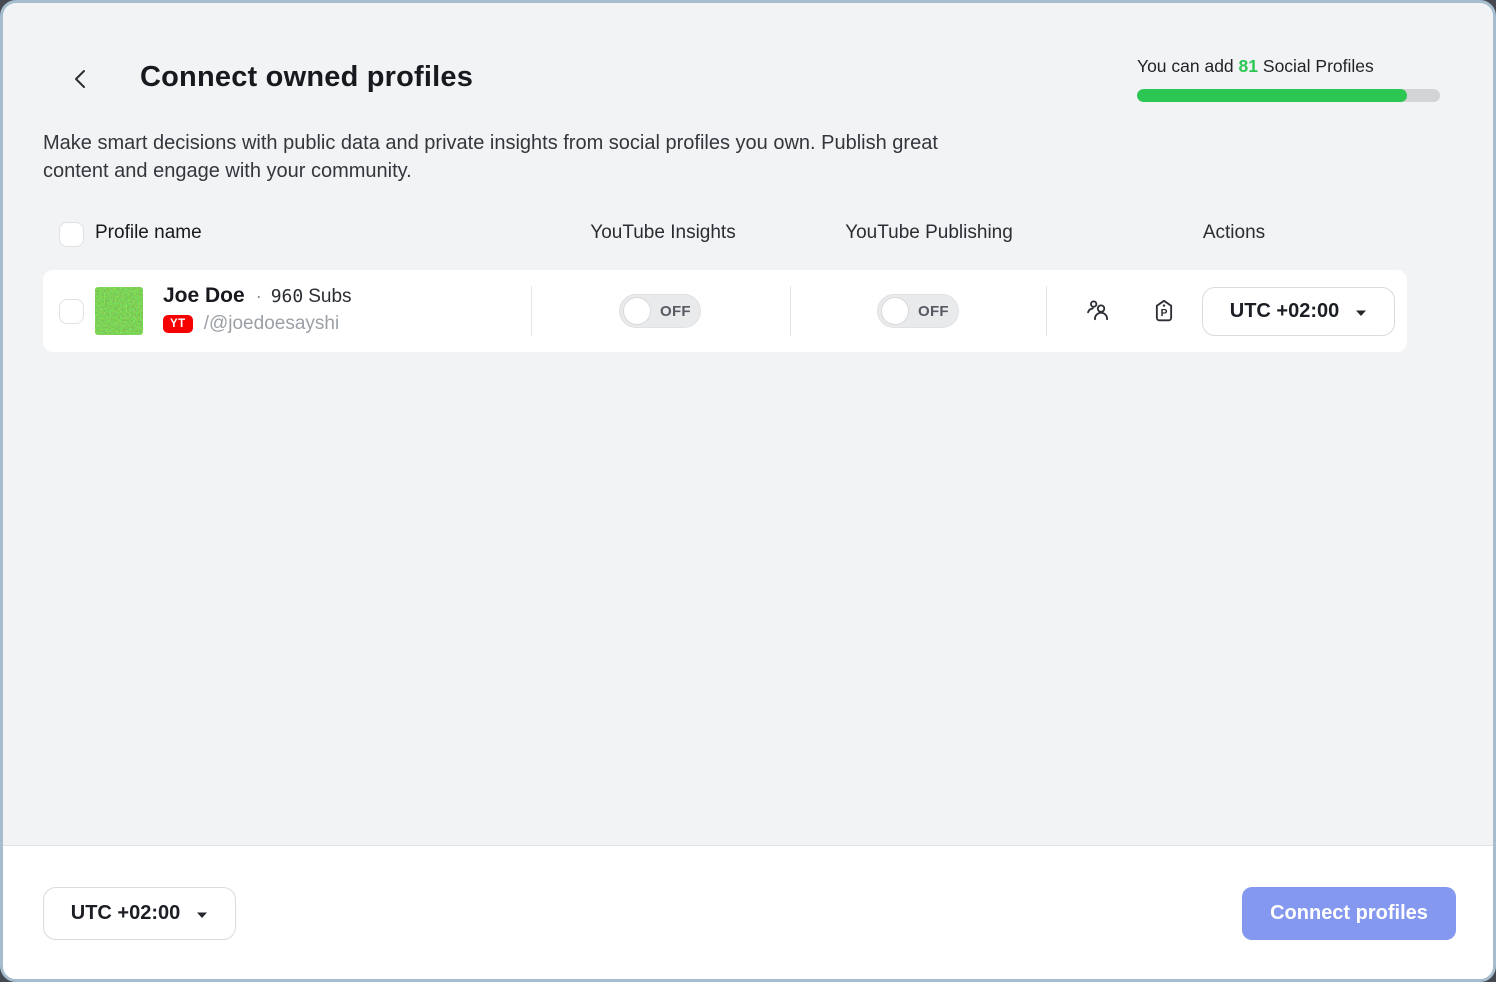  I want to click on row-timezone-dropdown: UTC +02:00, so click(1298, 311).